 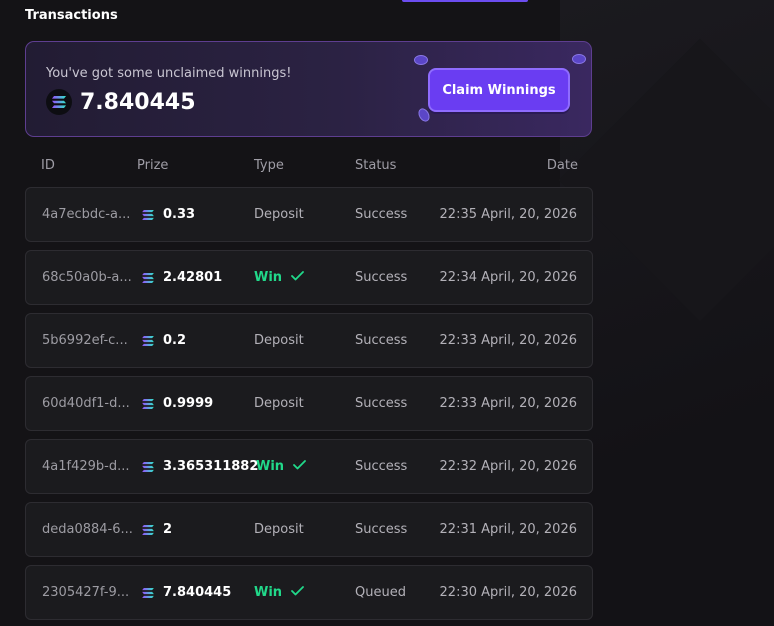 I want to click on column-header-status: Status, so click(x=376, y=165).